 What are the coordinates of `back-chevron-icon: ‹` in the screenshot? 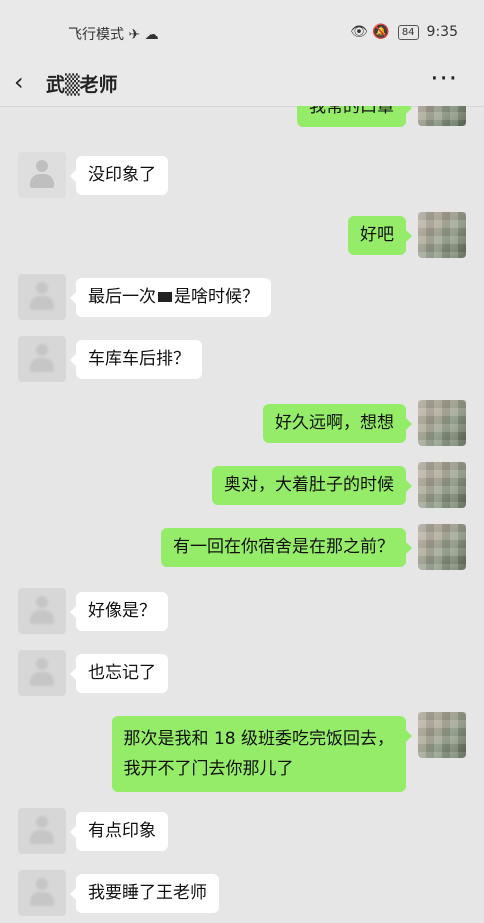 It's located at (19, 82).